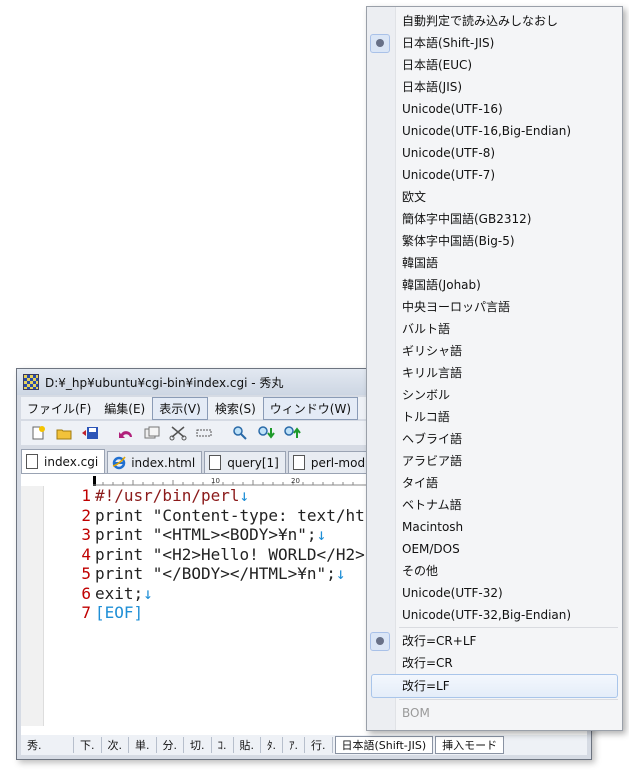 The image size is (629, 774). I want to click on status-cell: 次., so click(115, 745).